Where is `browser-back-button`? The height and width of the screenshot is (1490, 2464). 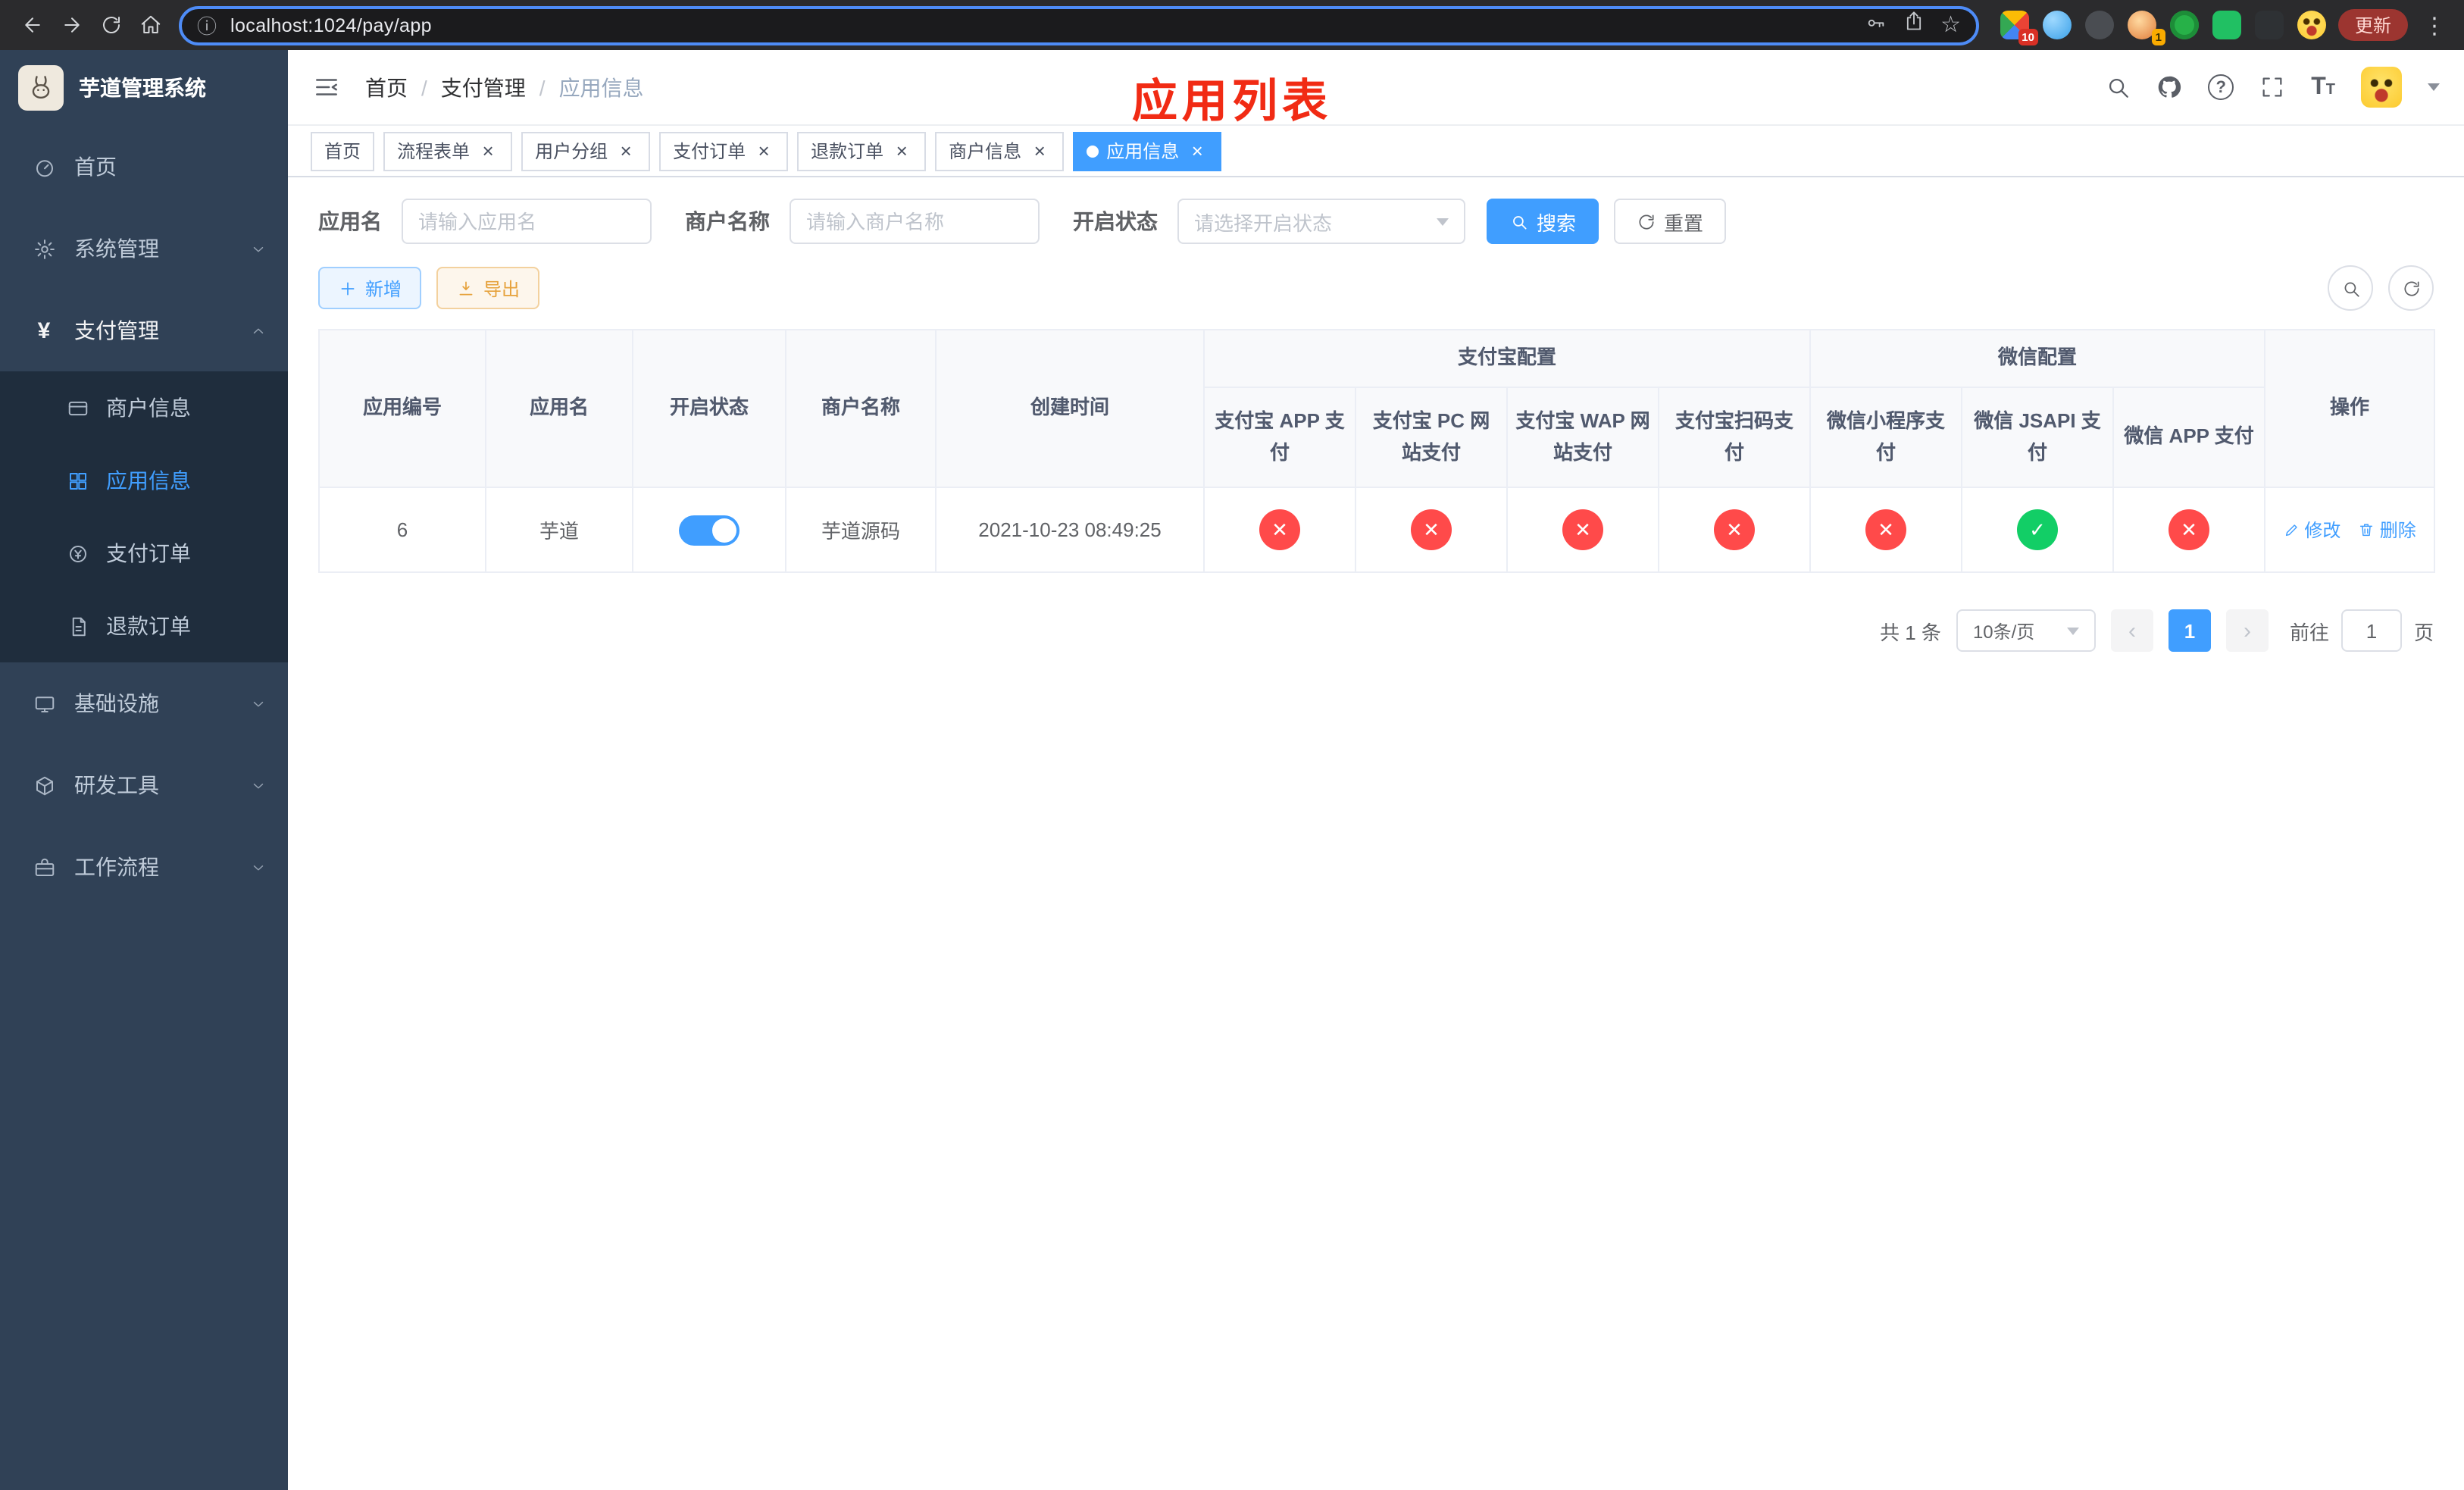
browser-back-button is located at coordinates (32, 25).